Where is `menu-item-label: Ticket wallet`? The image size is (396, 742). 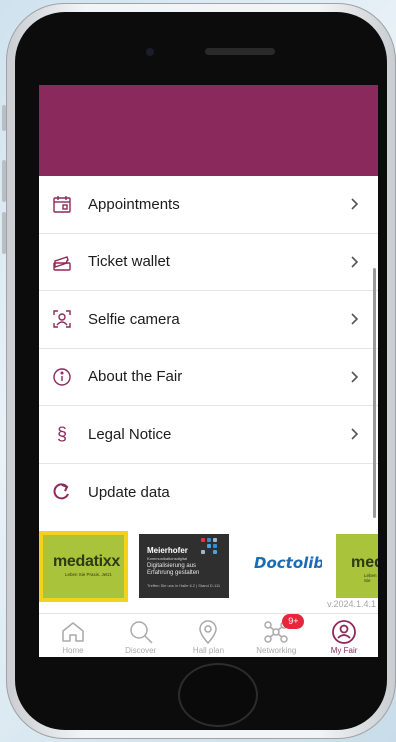
menu-item-label: Ticket wallet is located at coordinates (129, 262).